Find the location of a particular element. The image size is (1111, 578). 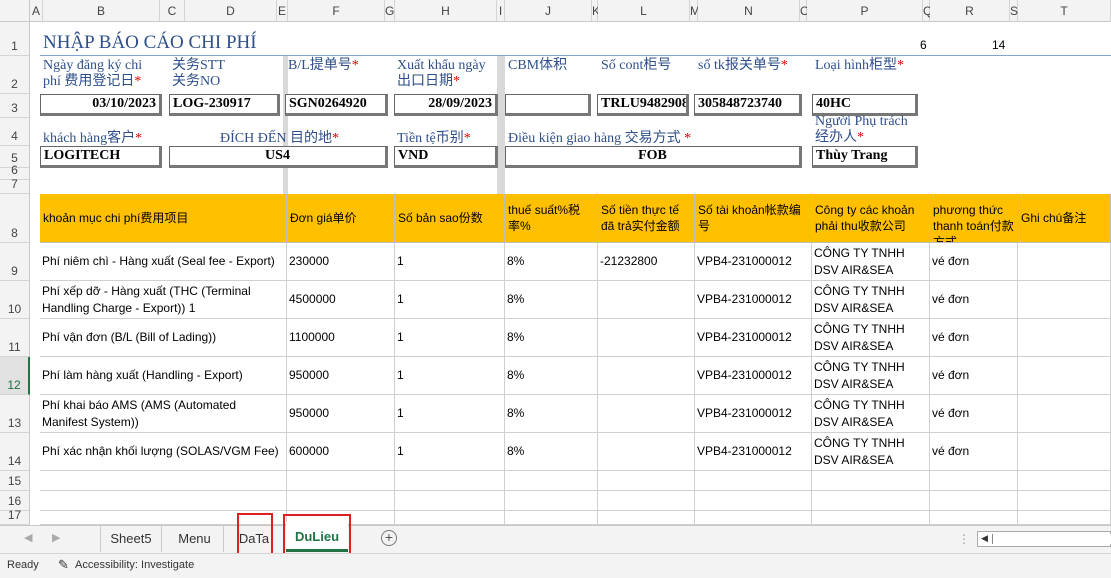

column-header-j: J is located at coordinates (548, 11).